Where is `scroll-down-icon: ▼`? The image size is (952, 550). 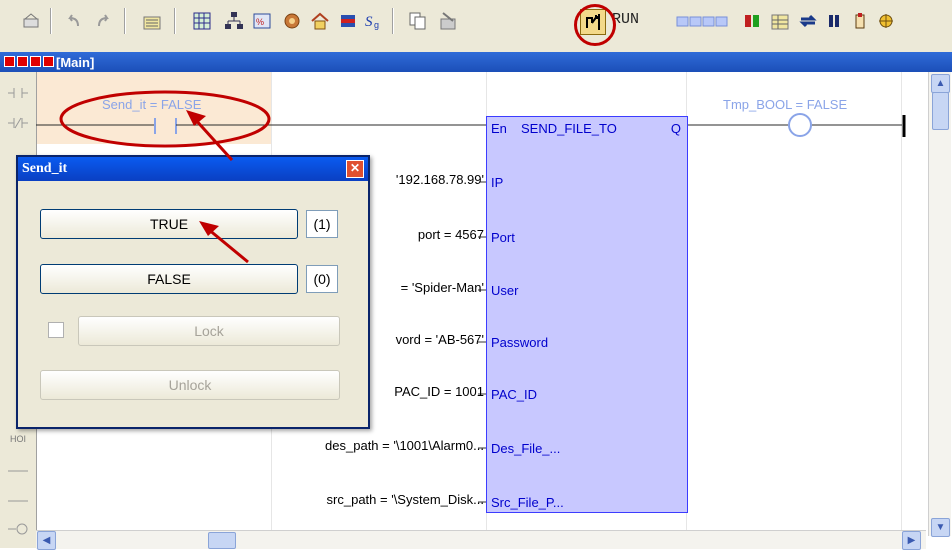
scroll-down-icon: ▼ is located at coordinates (940, 527).